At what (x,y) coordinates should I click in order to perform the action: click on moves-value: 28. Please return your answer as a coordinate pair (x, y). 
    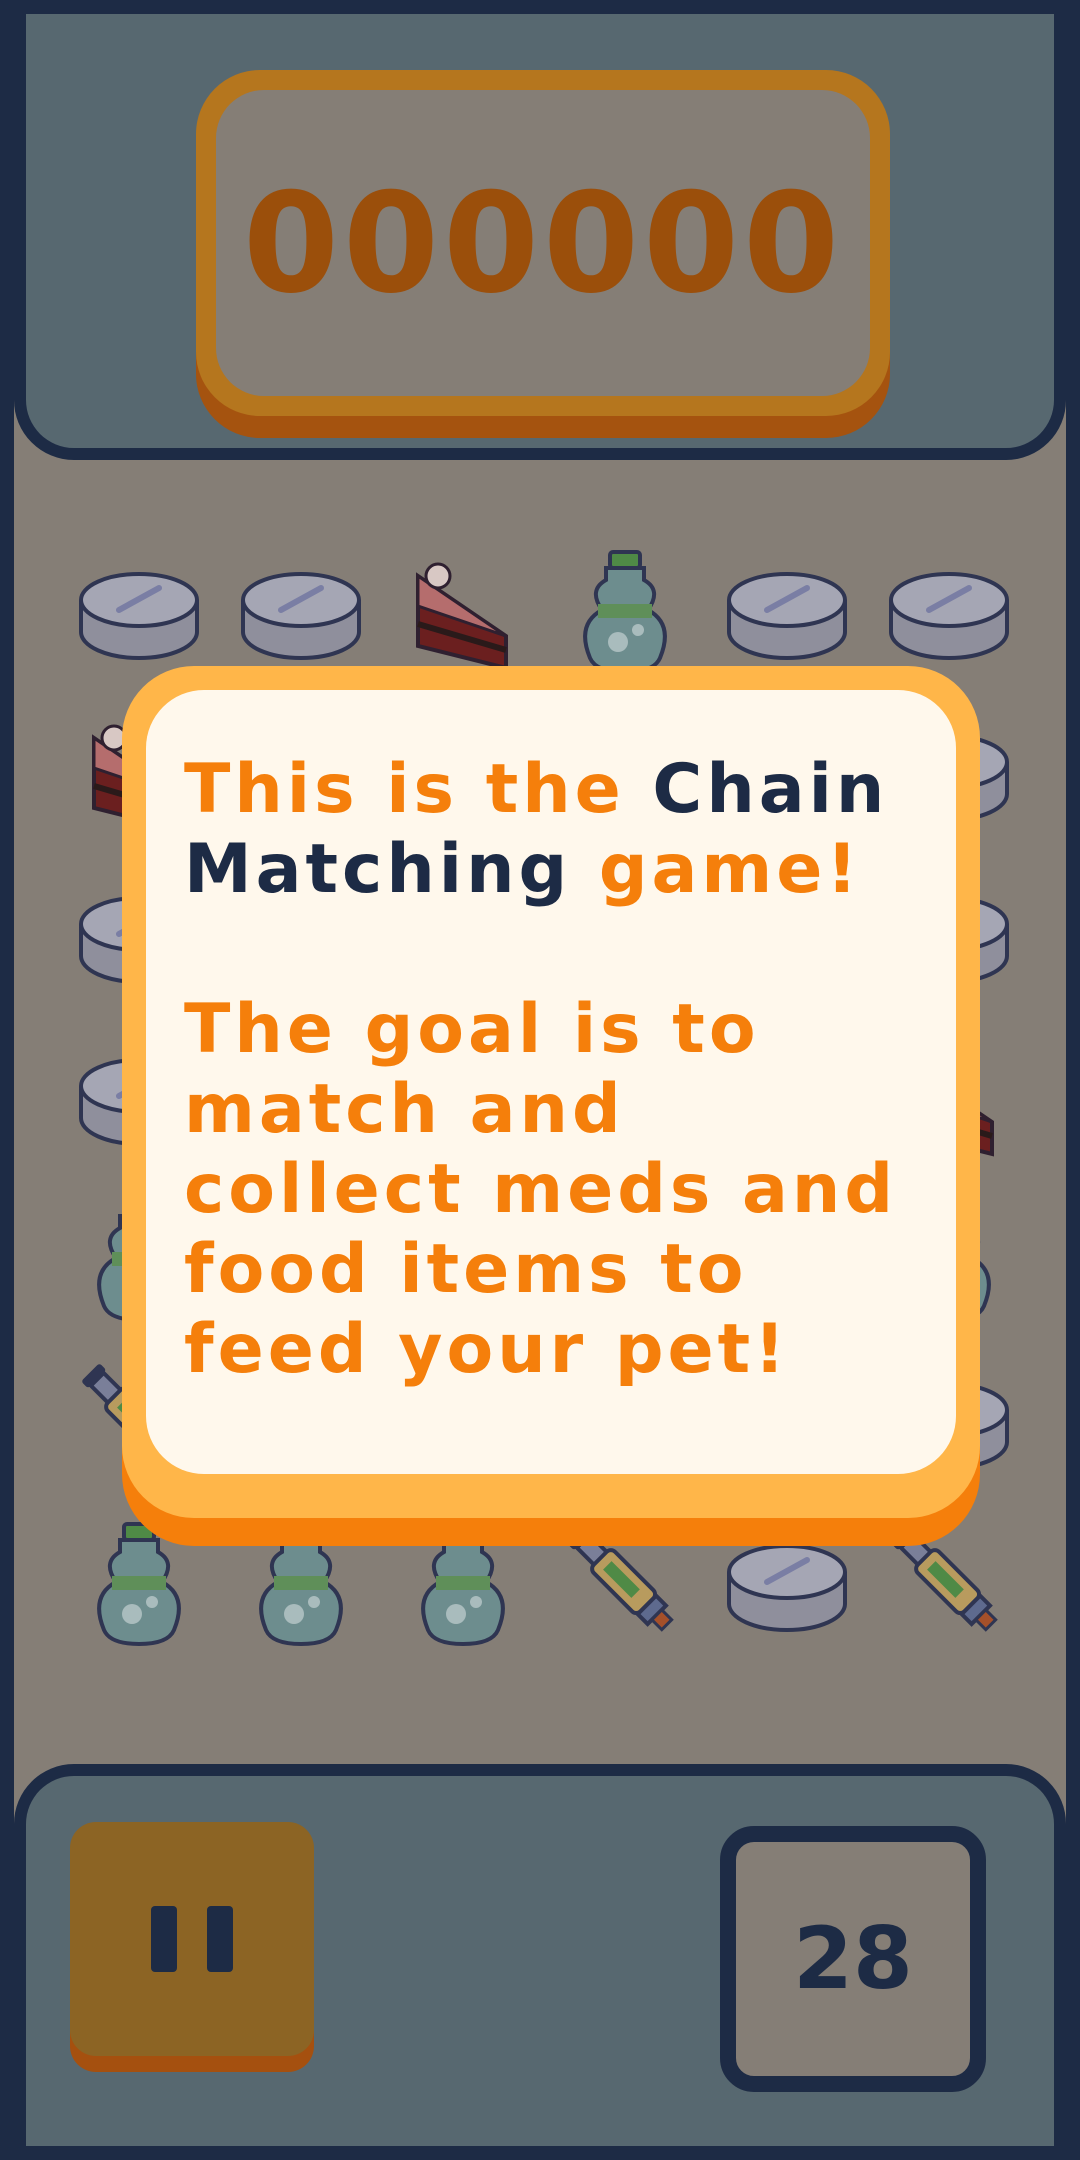
    Looking at the image, I should click on (853, 1959).